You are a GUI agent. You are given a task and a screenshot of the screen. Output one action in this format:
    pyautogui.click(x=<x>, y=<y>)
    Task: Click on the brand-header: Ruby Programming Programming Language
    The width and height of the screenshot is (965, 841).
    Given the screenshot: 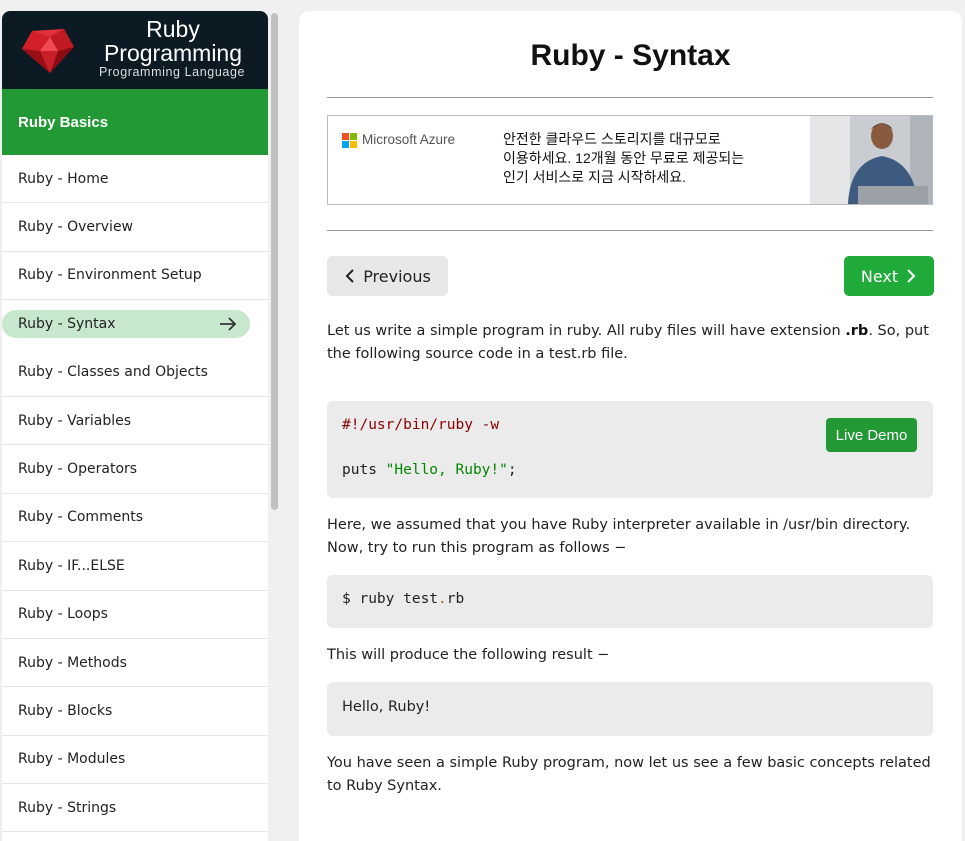 What is the action you would take?
    pyautogui.click(x=135, y=50)
    